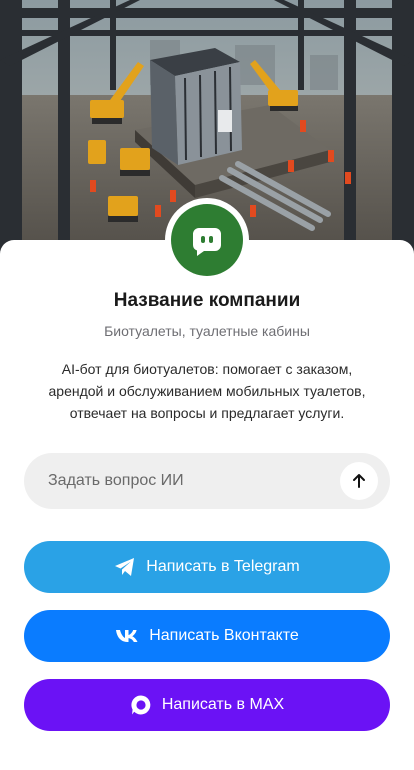  Describe the element at coordinates (207, 331) in the screenshot. I see `company-category: Биотуалеты, туалетные кабины` at that location.